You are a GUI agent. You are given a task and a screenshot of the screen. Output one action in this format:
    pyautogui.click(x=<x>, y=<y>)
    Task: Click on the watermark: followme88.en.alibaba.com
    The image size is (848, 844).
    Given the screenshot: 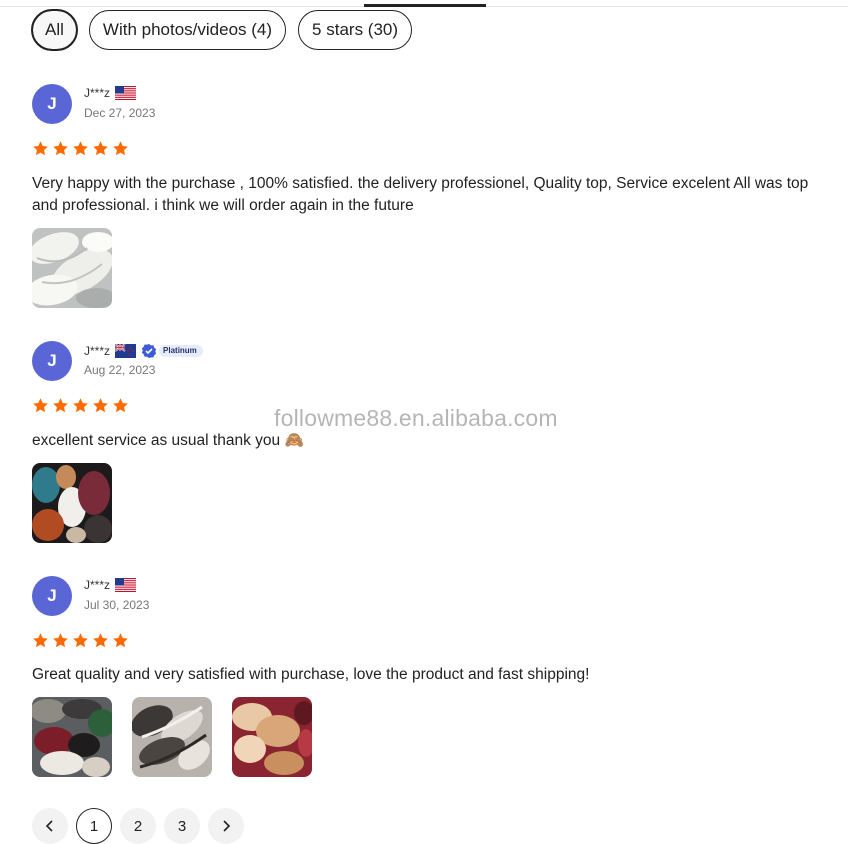 What is the action you would take?
    pyautogui.click(x=416, y=418)
    